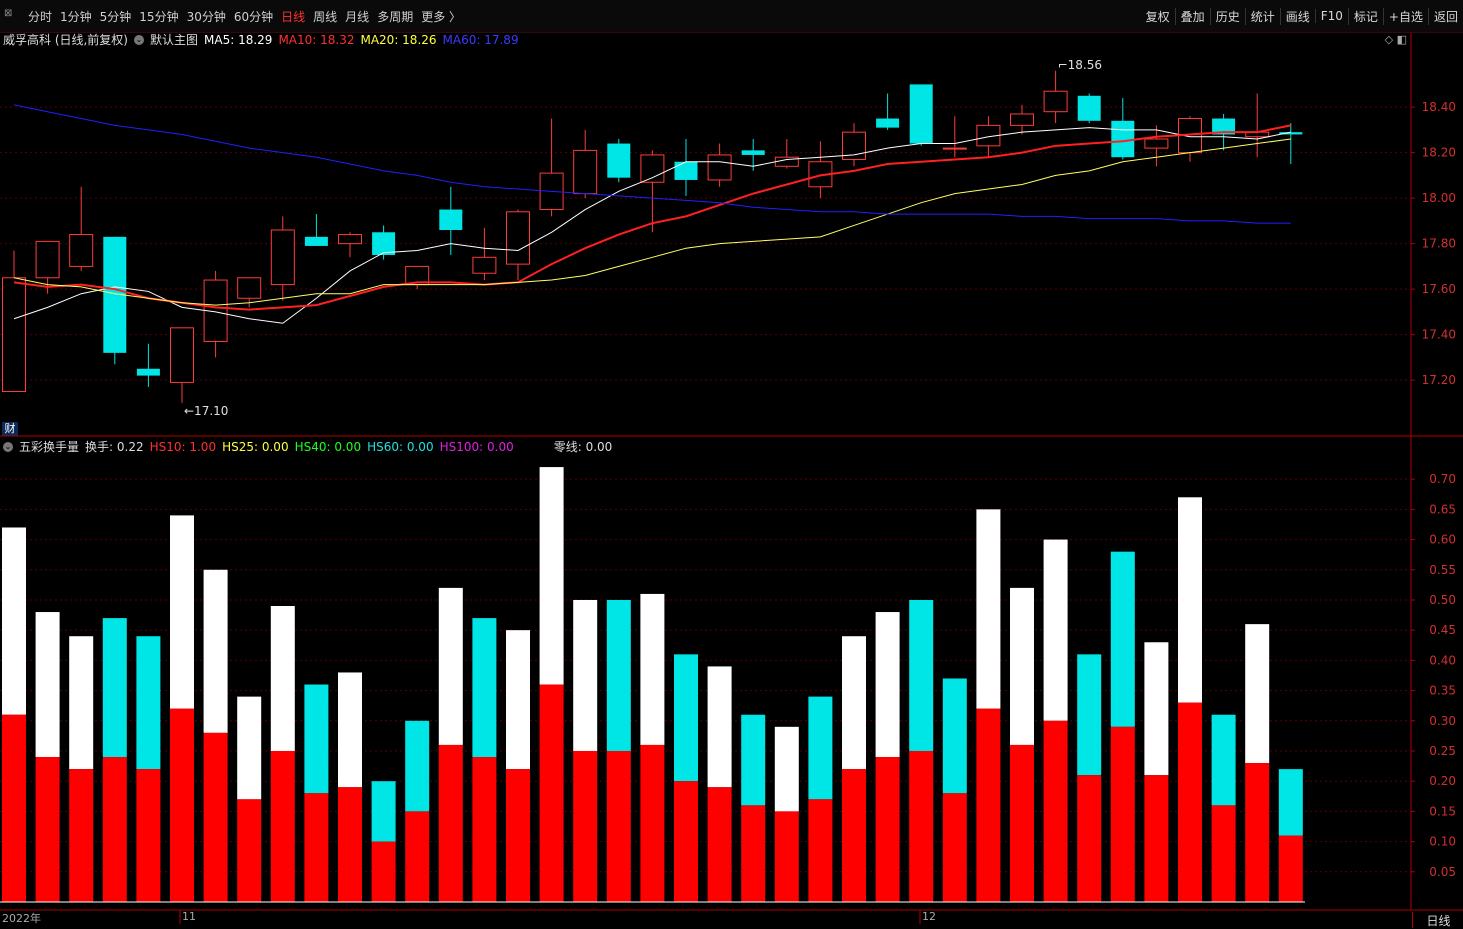  Describe the element at coordinates (441, 16) in the screenshot. I see `tab-10: 更多 〉` at that location.